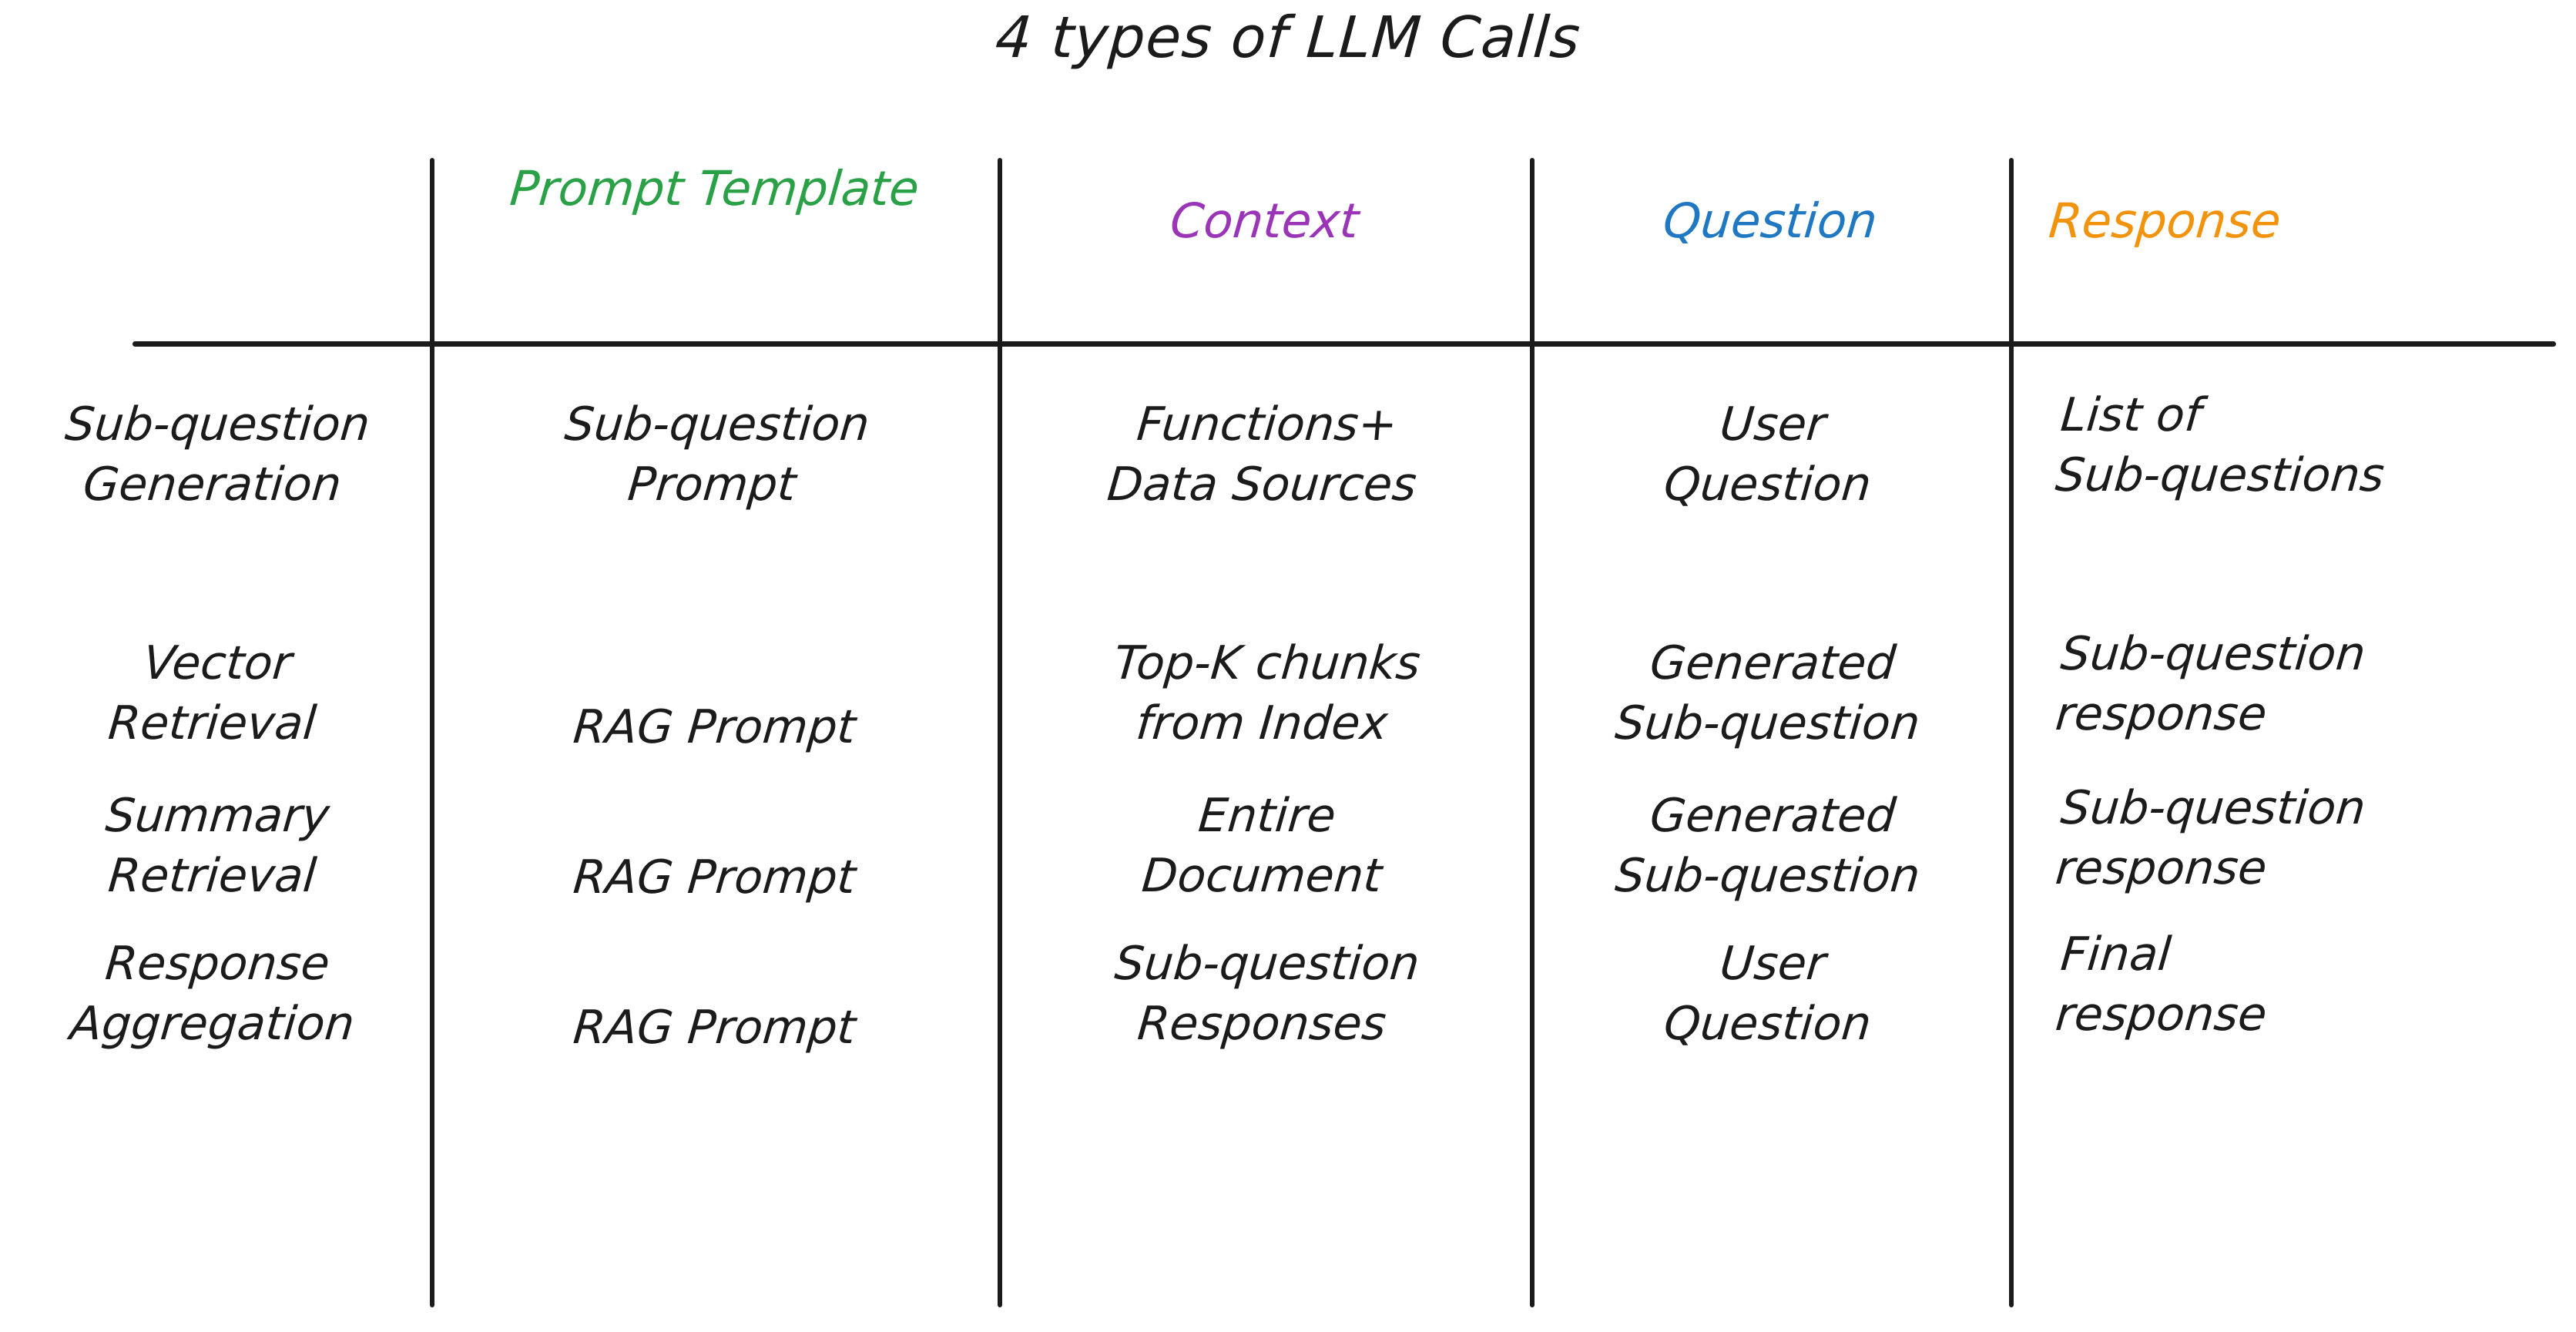  Describe the element at coordinates (1288, 38) in the screenshot. I see `page-title: 4 types of LLM Calls` at that location.